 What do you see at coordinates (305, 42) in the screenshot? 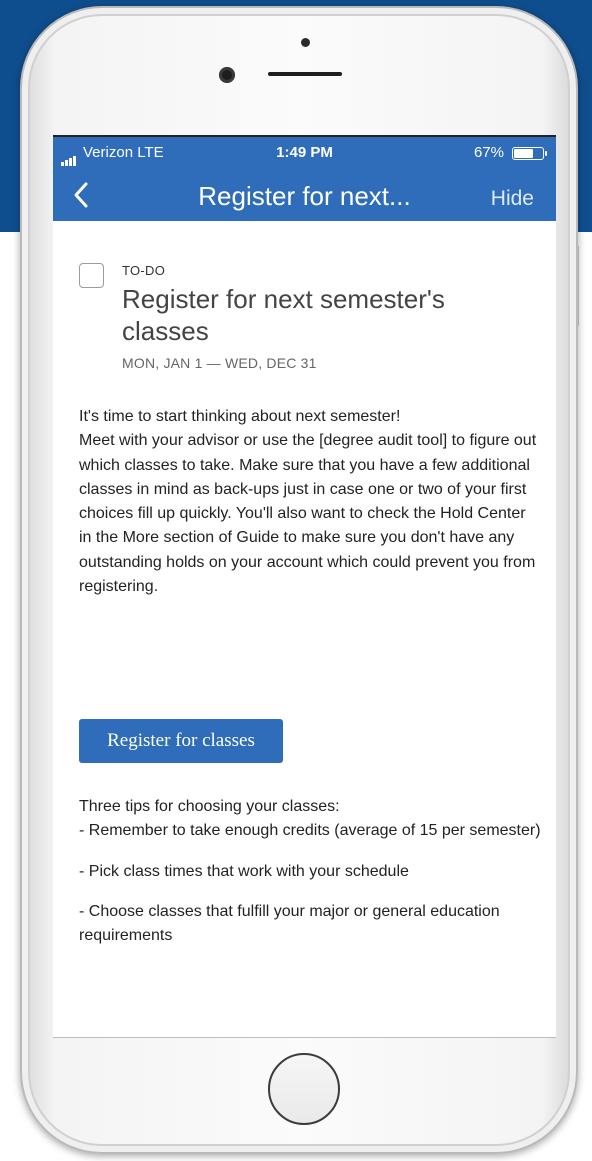
I see `proximity-sensor` at bounding box center [305, 42].